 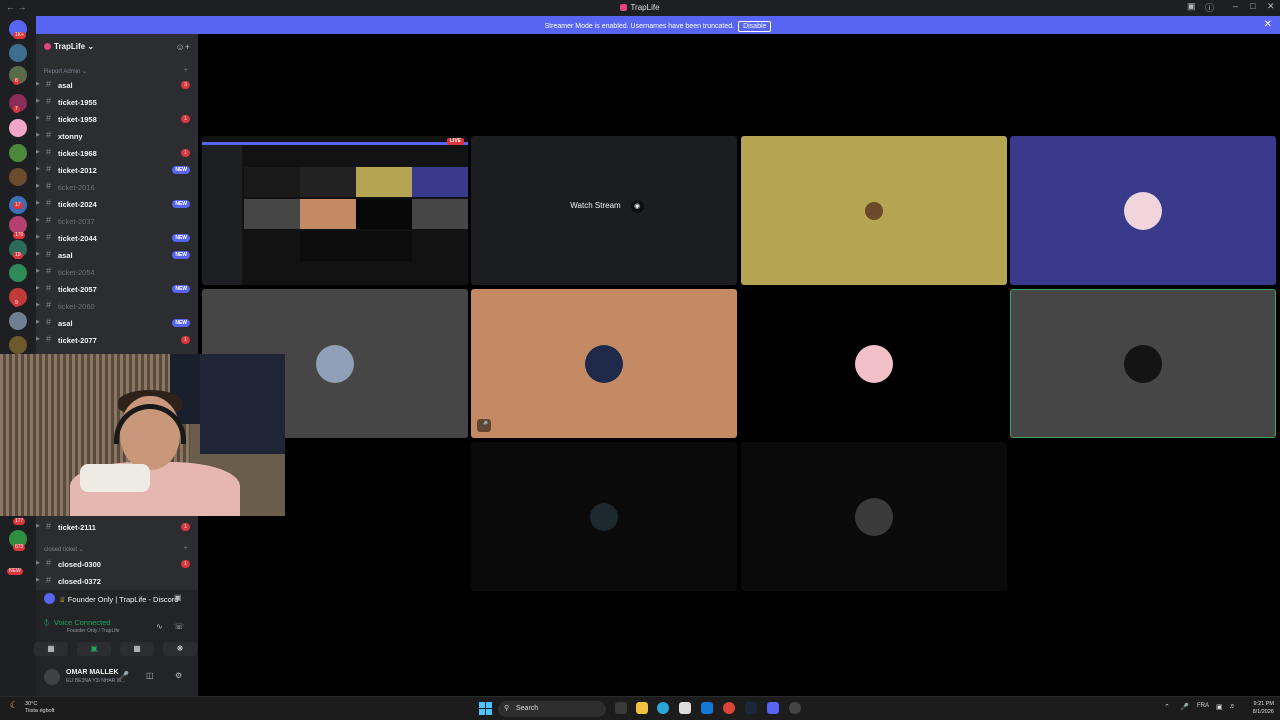 What do you see at coordinates (642, 708) in the screenshot?
I see `file-explorer-icon` at bounding box center [642, 708].